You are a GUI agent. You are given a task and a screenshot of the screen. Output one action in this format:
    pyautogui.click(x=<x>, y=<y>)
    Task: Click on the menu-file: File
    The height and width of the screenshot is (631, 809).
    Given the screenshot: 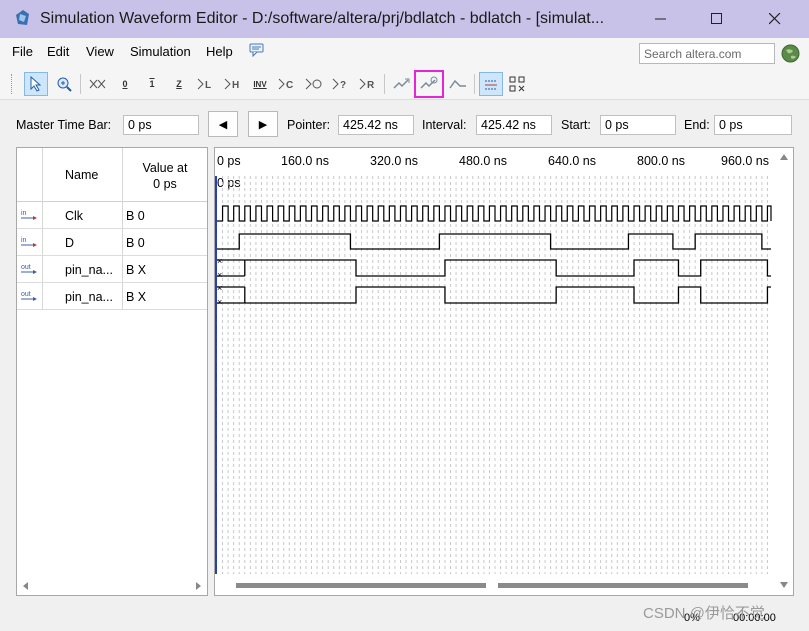 What is the action you would take?
    pyautogui.click(x=22, y=51)
    